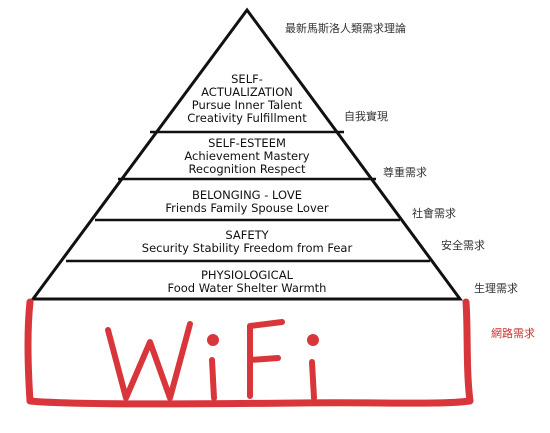  What do you see at coordinates (247, 248) in the screenshot?
I see `tier-line: Security Stability Freedom from Fear` at bounding box center [247, 248].